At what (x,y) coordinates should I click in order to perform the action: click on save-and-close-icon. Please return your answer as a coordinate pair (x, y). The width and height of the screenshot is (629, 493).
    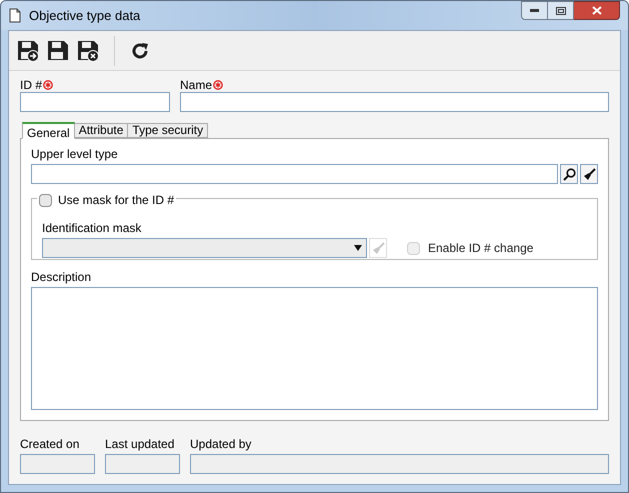
    Looking at the image, I should click on (88, 51).